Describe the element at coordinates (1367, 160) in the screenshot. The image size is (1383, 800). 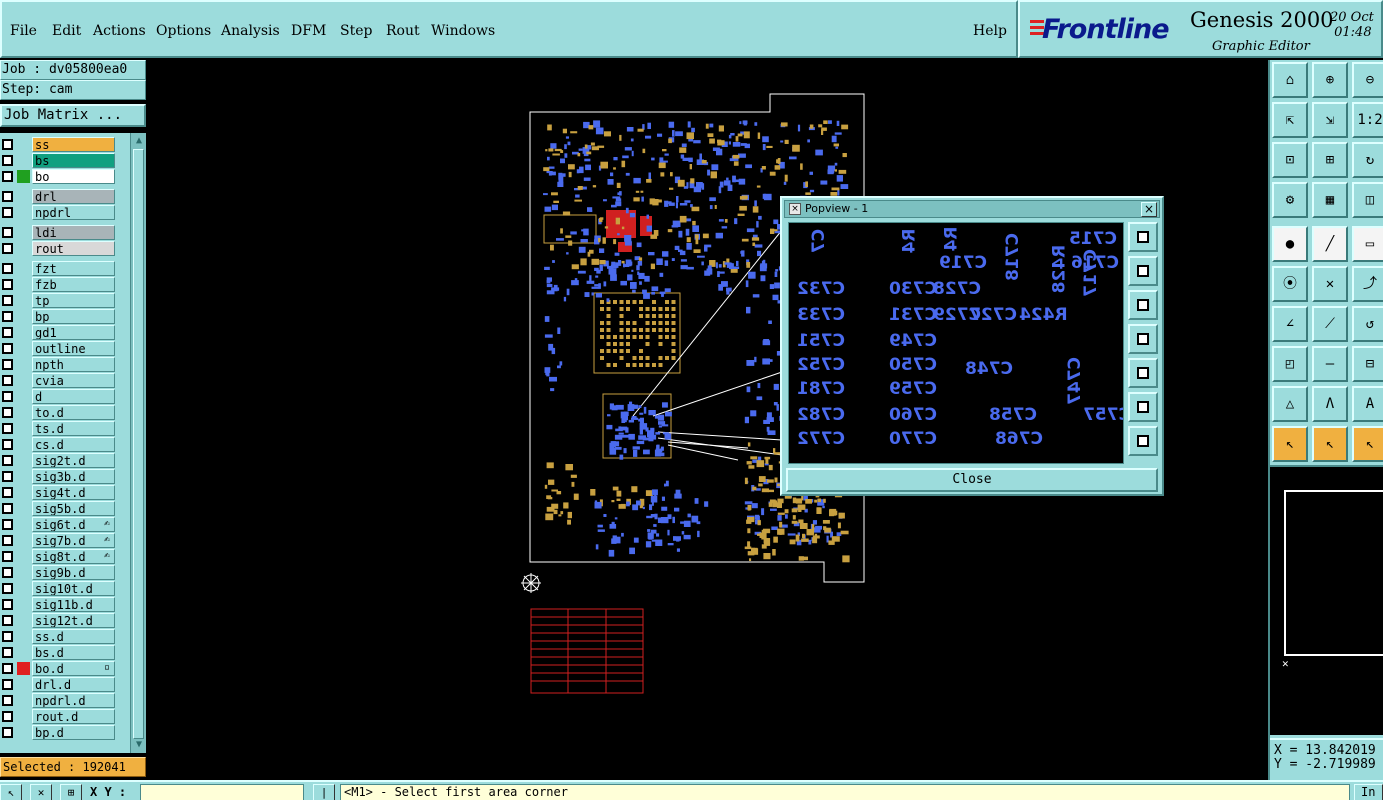
I see `redraw-button: ↻` at that location.